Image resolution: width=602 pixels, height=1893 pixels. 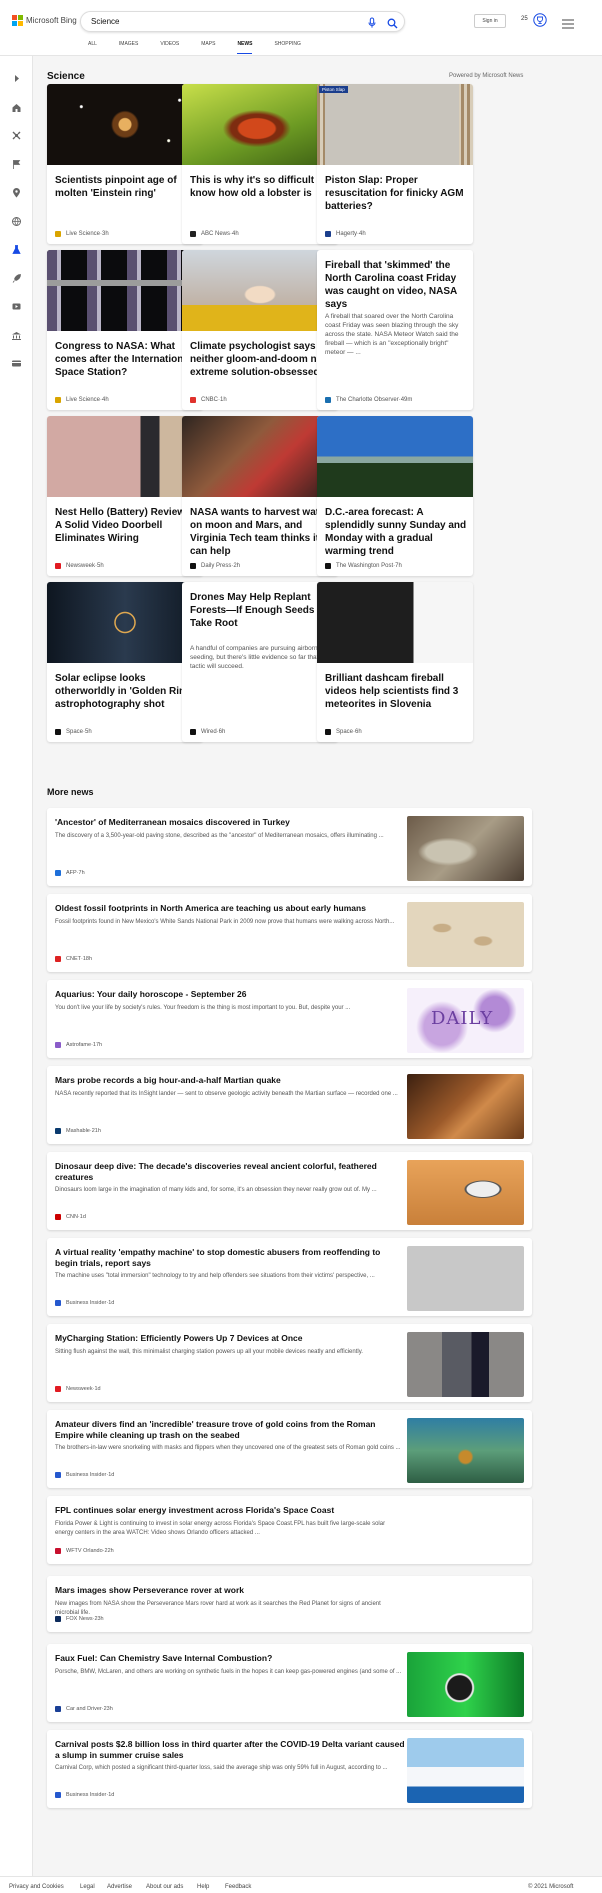 I want to click on news-card-source: Wired · 6h, so click(x=207, y=732).